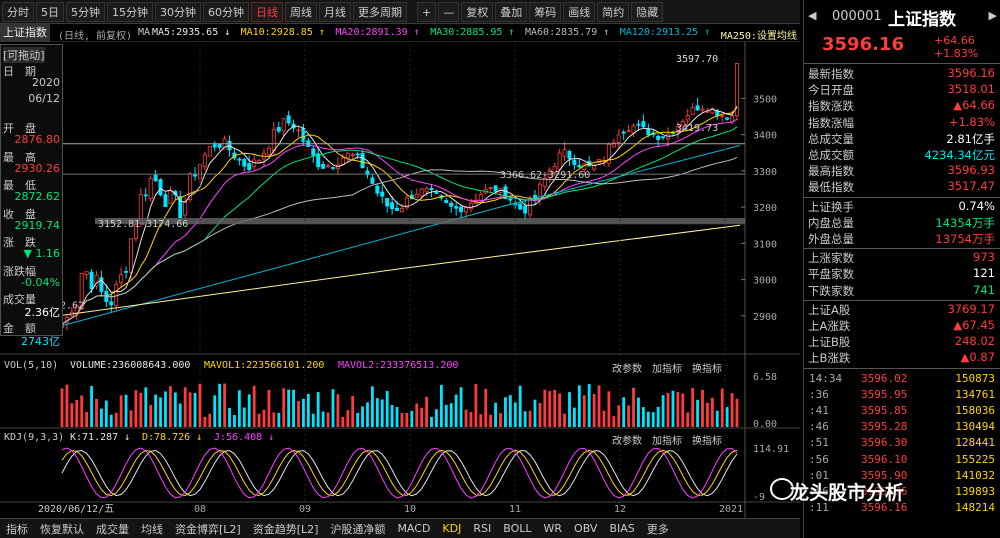  I want to click on period-button-1: 5日, so click(50, 11).